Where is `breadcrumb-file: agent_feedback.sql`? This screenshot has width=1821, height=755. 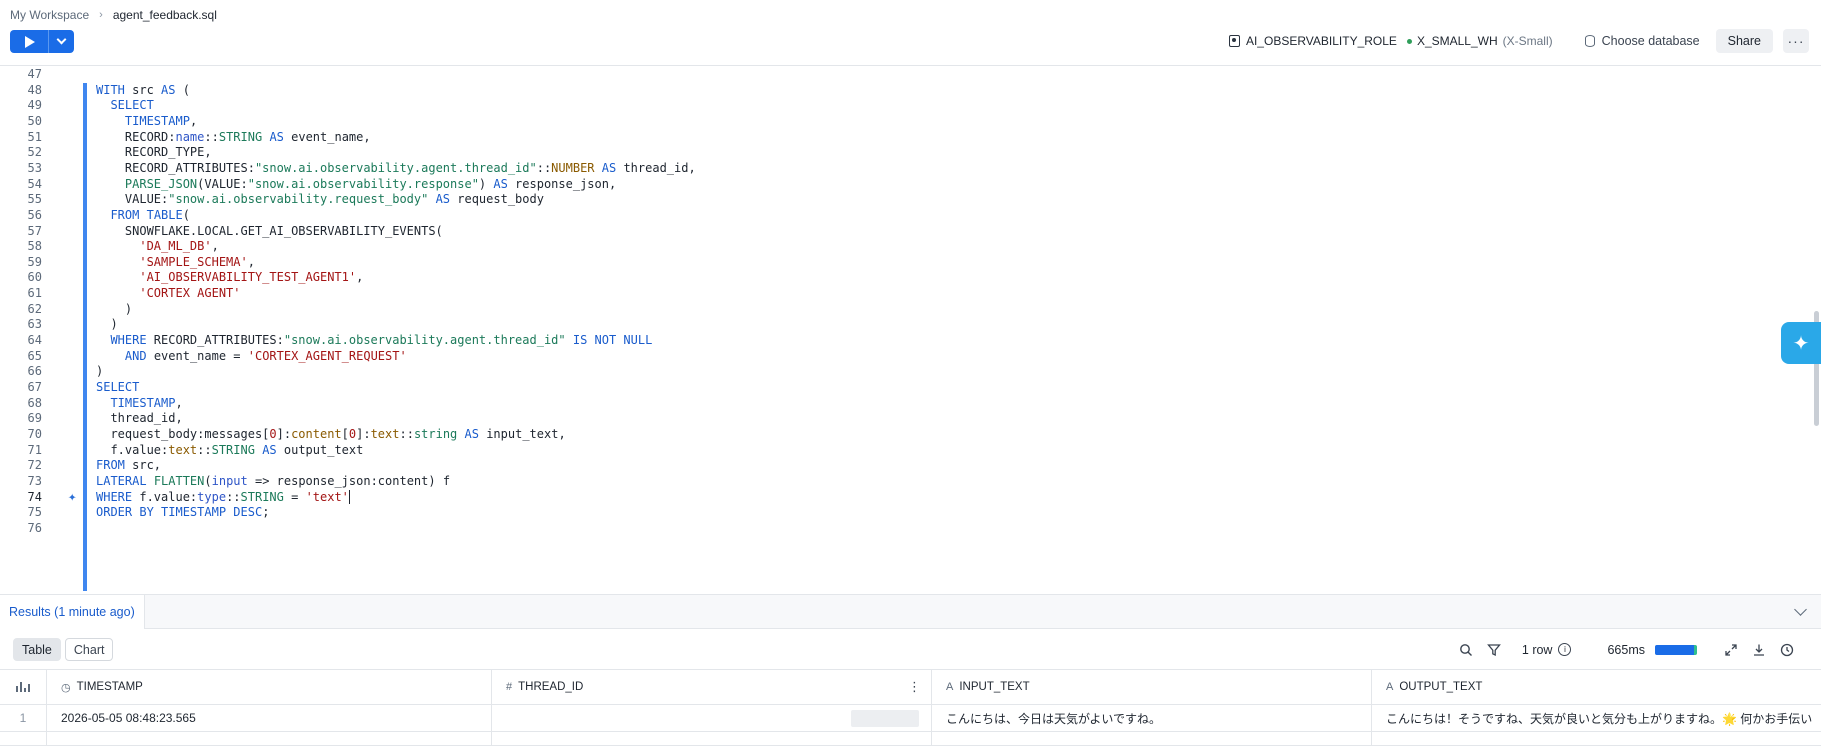 breadcrumb-file: agent_feedback.sql is located at coordinates (165, 15).